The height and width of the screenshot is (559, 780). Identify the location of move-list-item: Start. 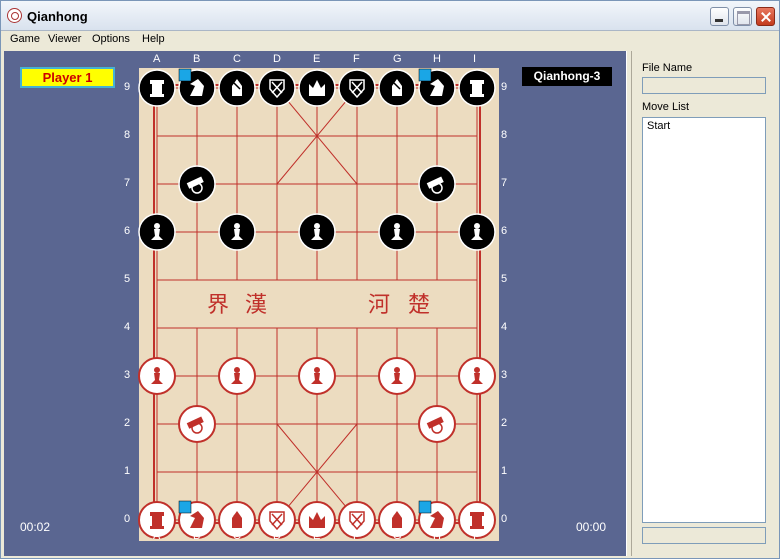
(658, 126).